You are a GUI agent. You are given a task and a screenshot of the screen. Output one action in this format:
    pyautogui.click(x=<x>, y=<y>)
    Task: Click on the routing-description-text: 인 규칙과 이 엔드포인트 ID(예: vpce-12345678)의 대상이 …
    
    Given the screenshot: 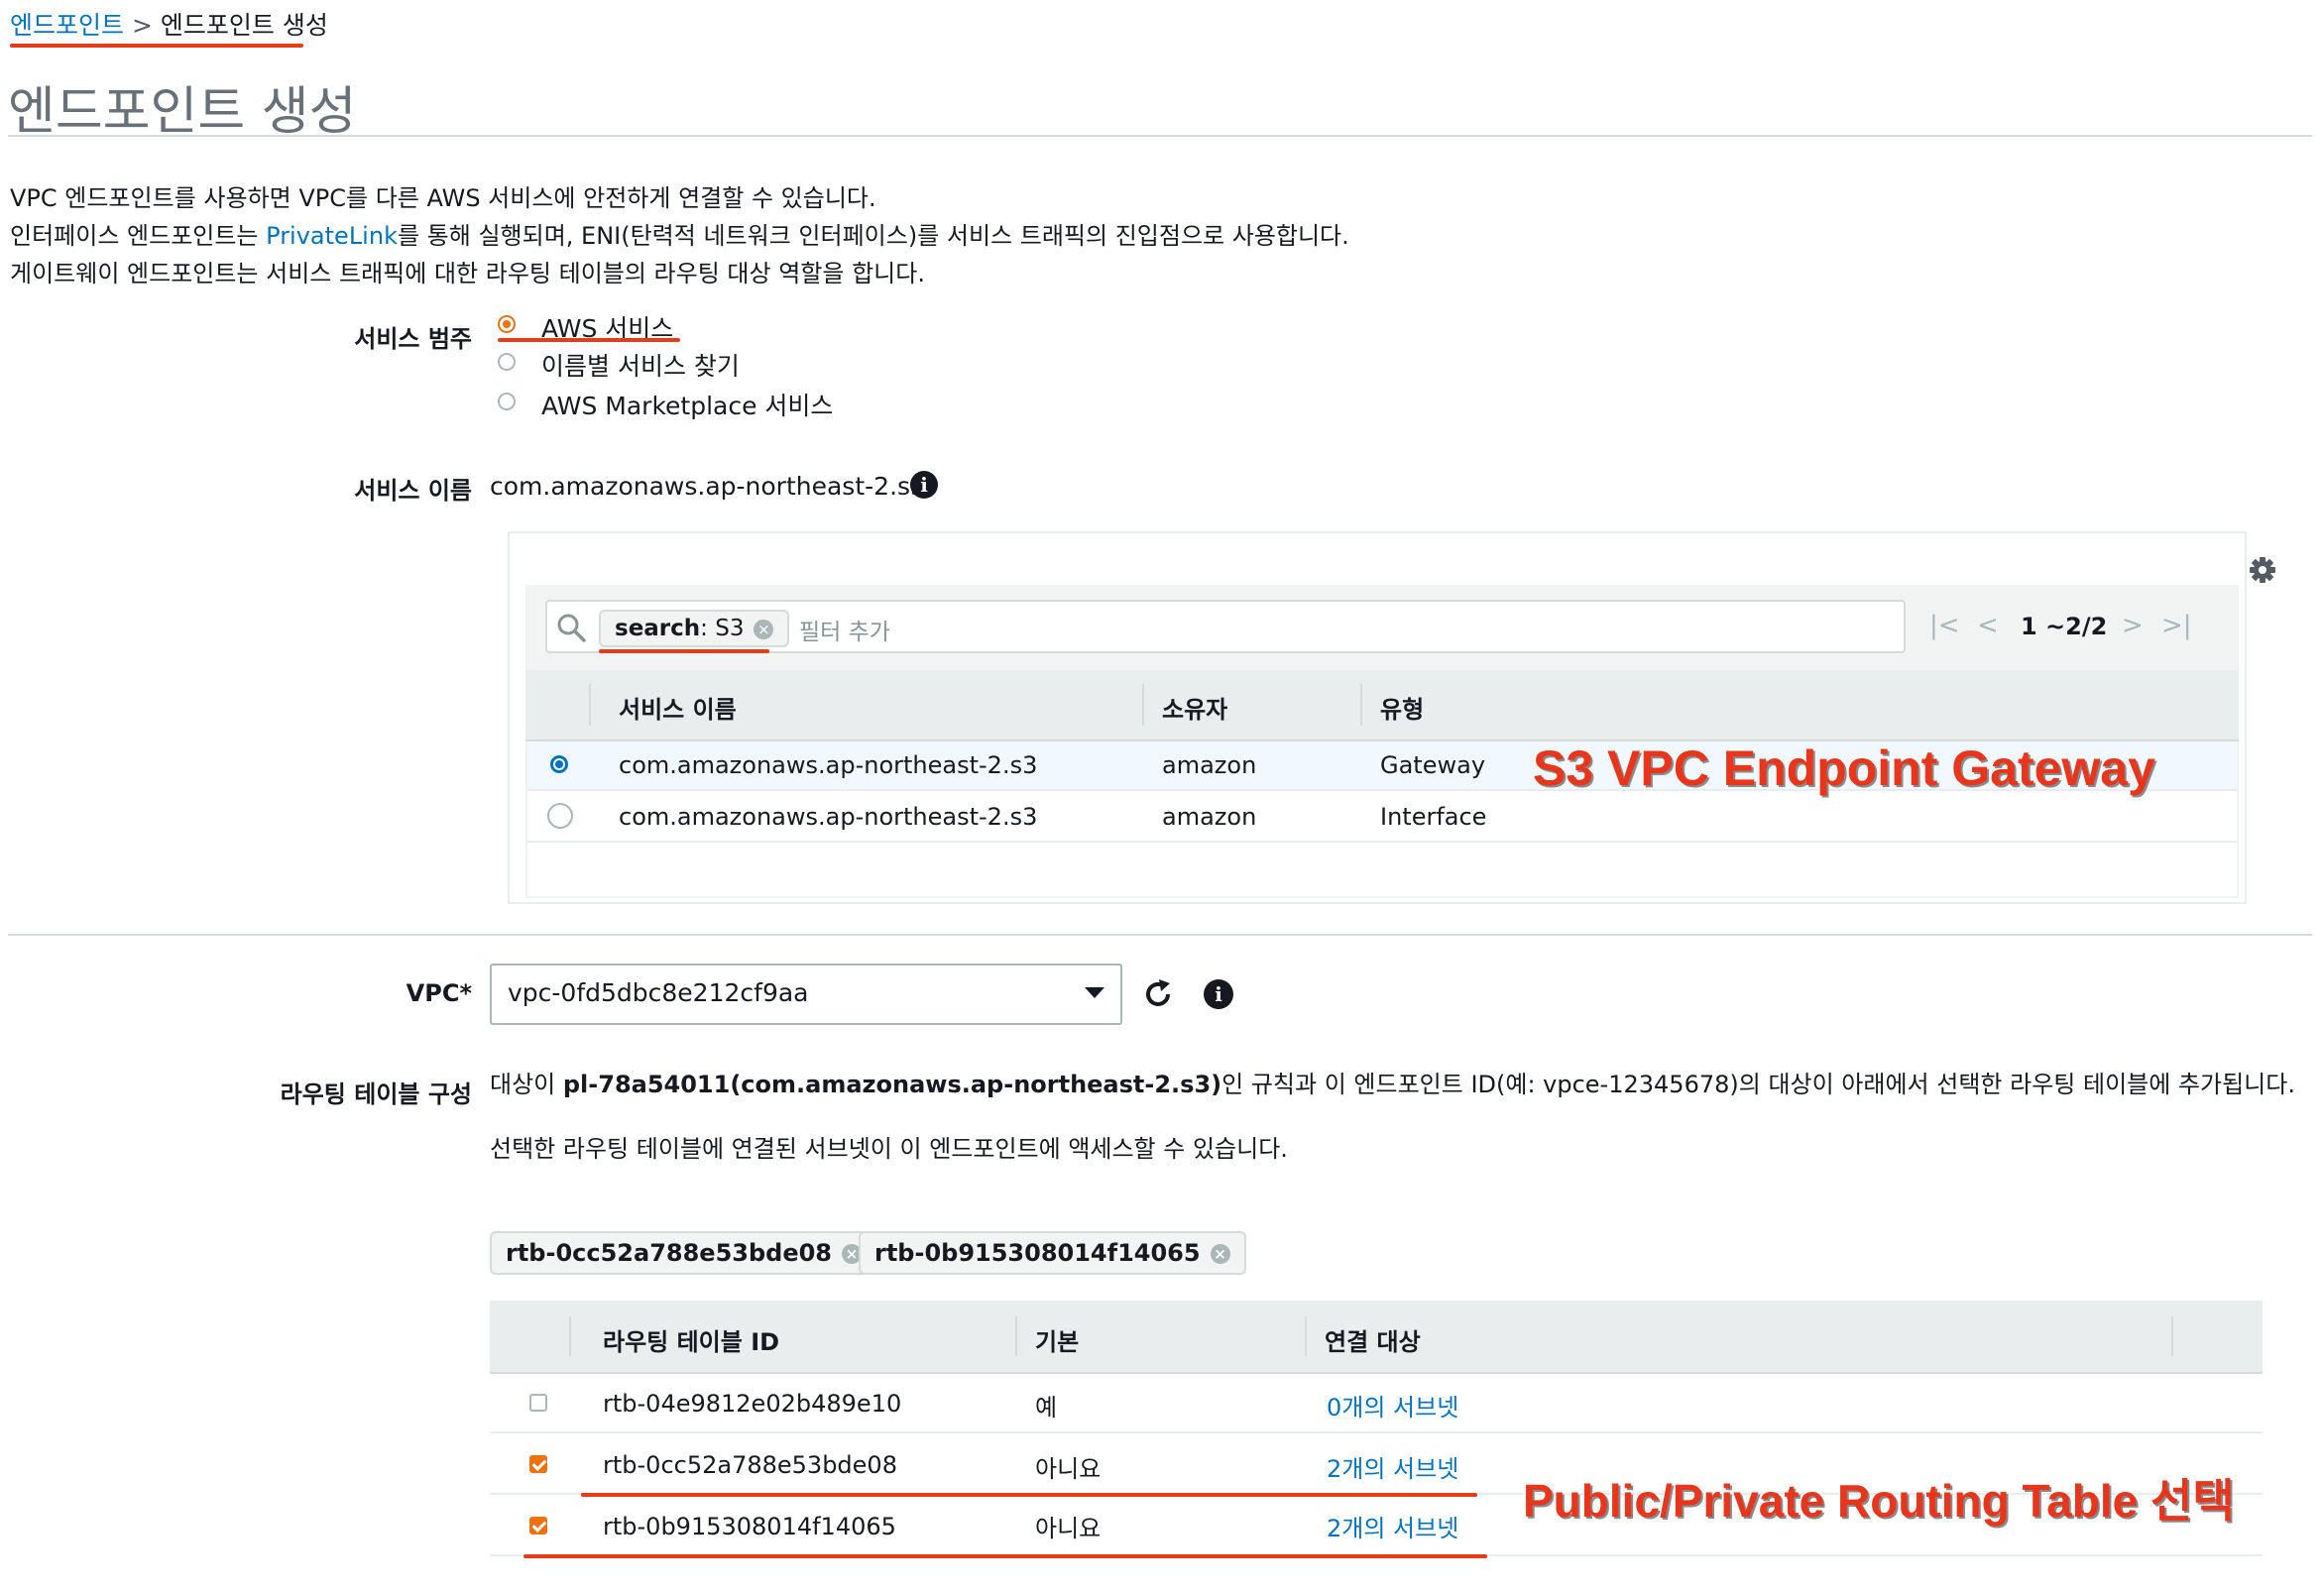 What is the action you would take?
    pyautogui.click(x=1758, y=1084)
    